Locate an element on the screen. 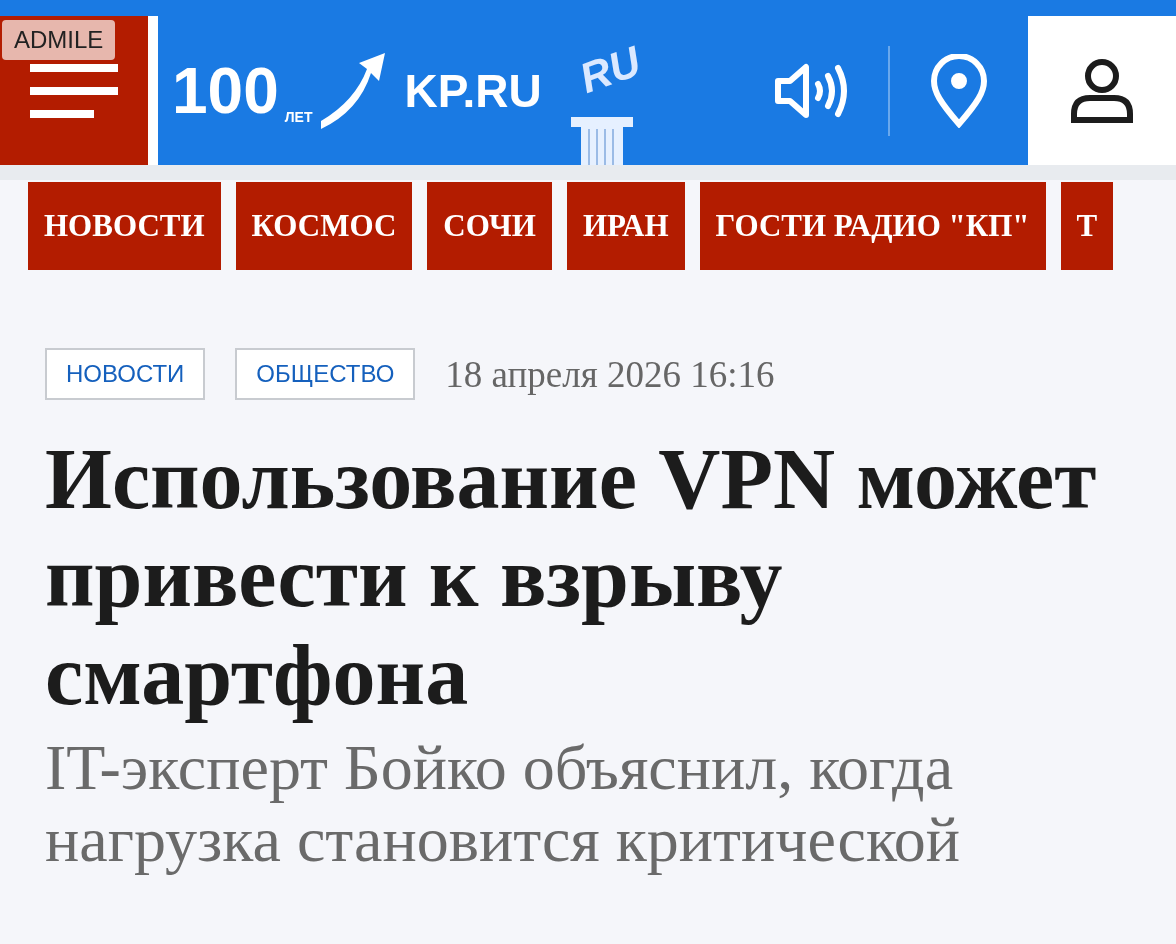 Image resolution: width=1176 pixels, height=944 pixels. nav-tab: ИРАН is located at coordinates (625, 226).